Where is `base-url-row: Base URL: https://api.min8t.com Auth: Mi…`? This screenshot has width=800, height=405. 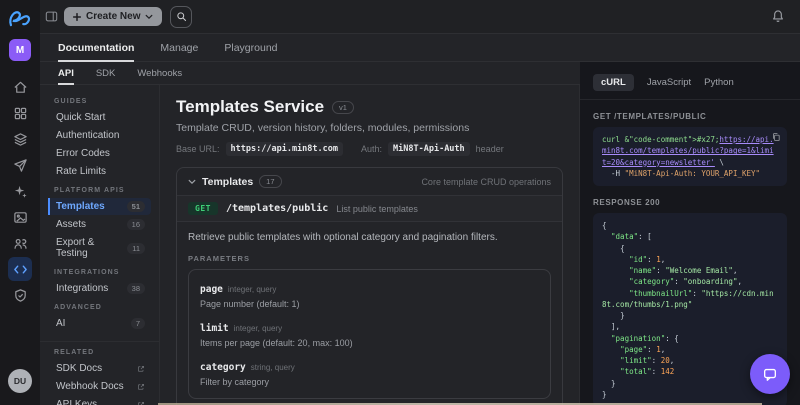 base-url-row: Base URL: https://api.min8t.com Auth: Mi… is located at coordinates (369, 149).